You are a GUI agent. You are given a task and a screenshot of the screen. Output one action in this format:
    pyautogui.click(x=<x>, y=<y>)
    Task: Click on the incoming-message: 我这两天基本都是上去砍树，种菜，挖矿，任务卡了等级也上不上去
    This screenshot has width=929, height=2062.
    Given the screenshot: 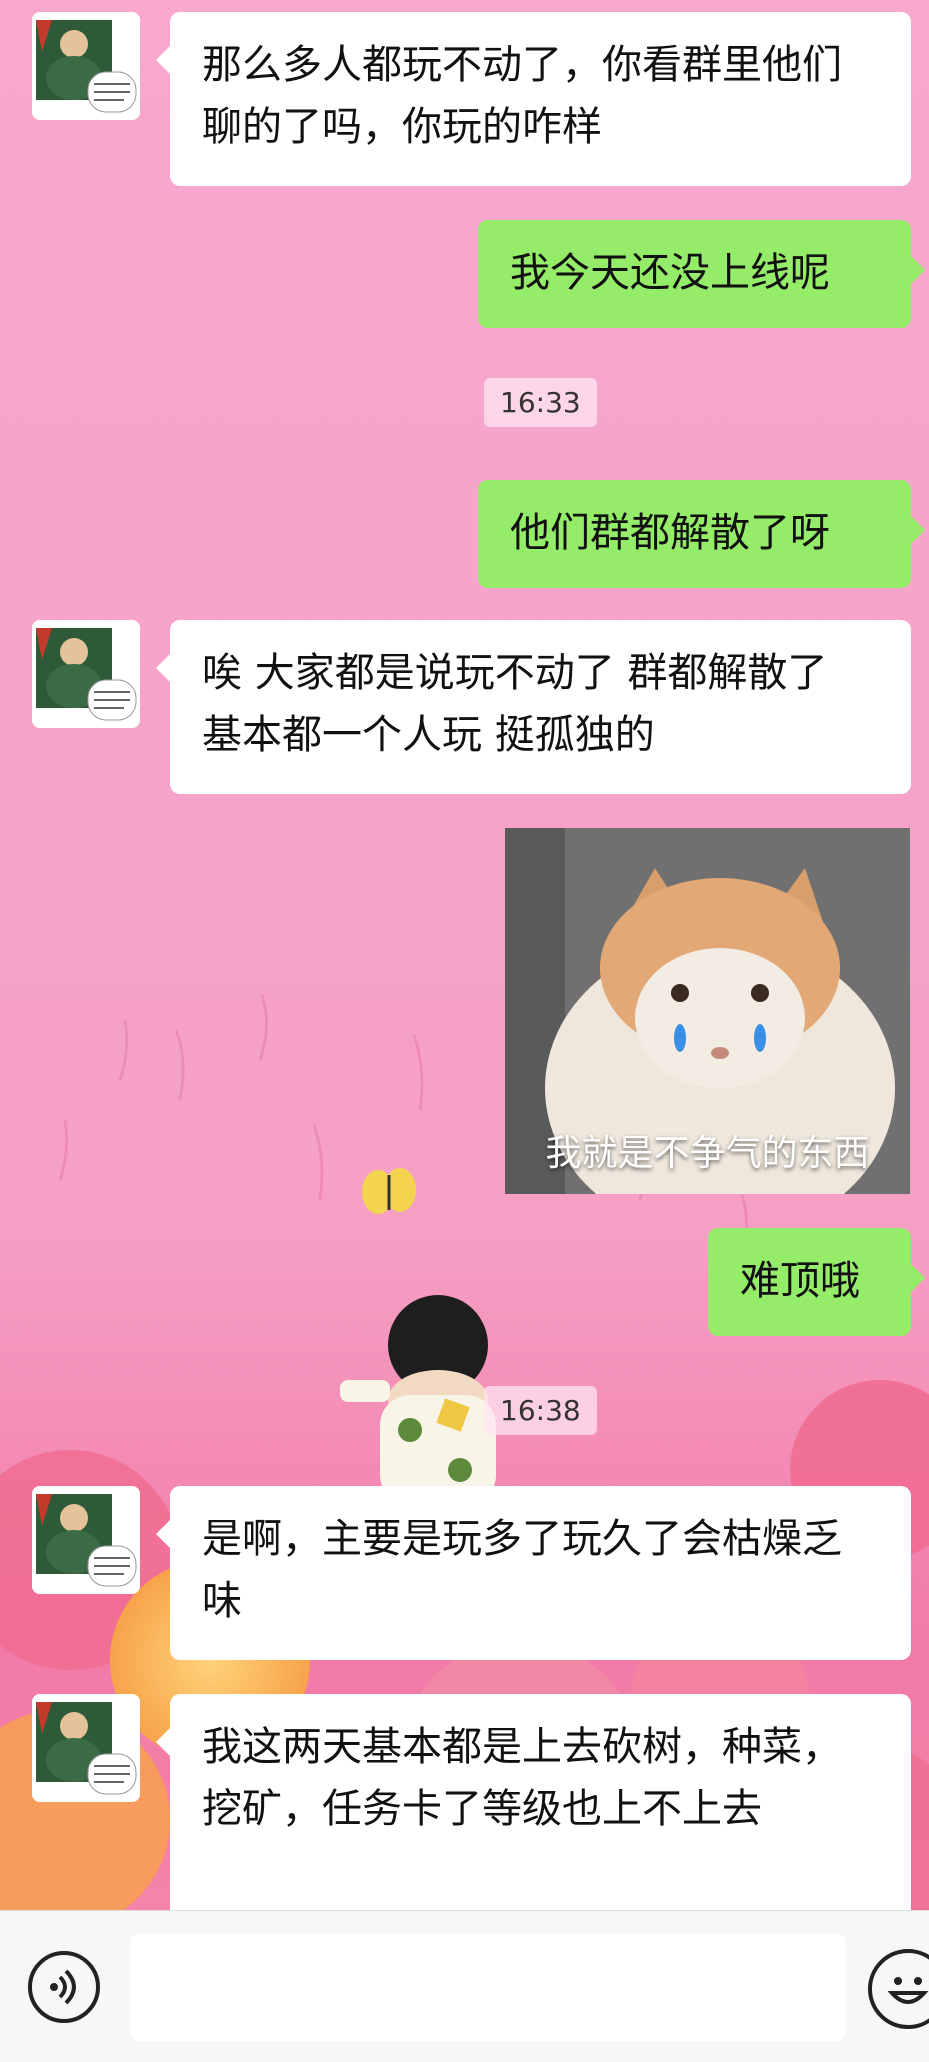 What is the action you would take?
    pyautogui.click(x=533, y=1809)
    